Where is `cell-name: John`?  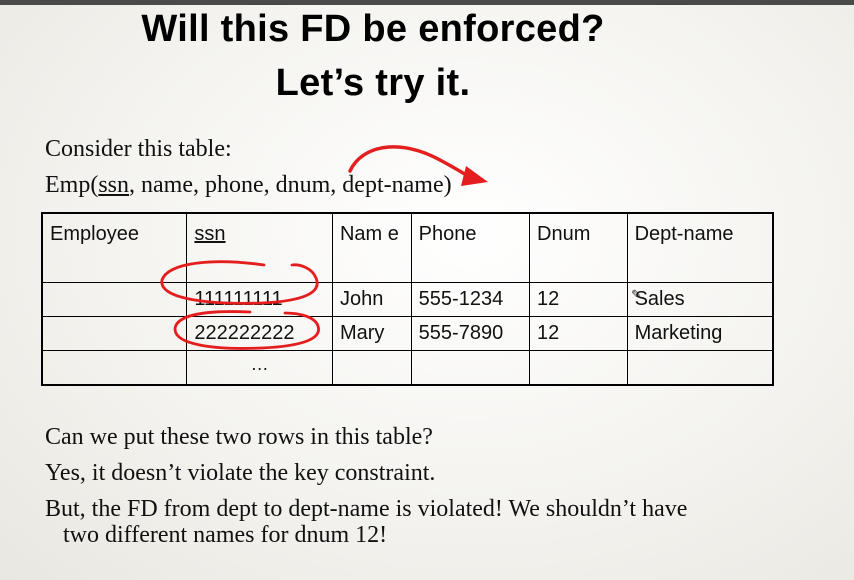
cell-name: John is located at coordinates (371, 299).